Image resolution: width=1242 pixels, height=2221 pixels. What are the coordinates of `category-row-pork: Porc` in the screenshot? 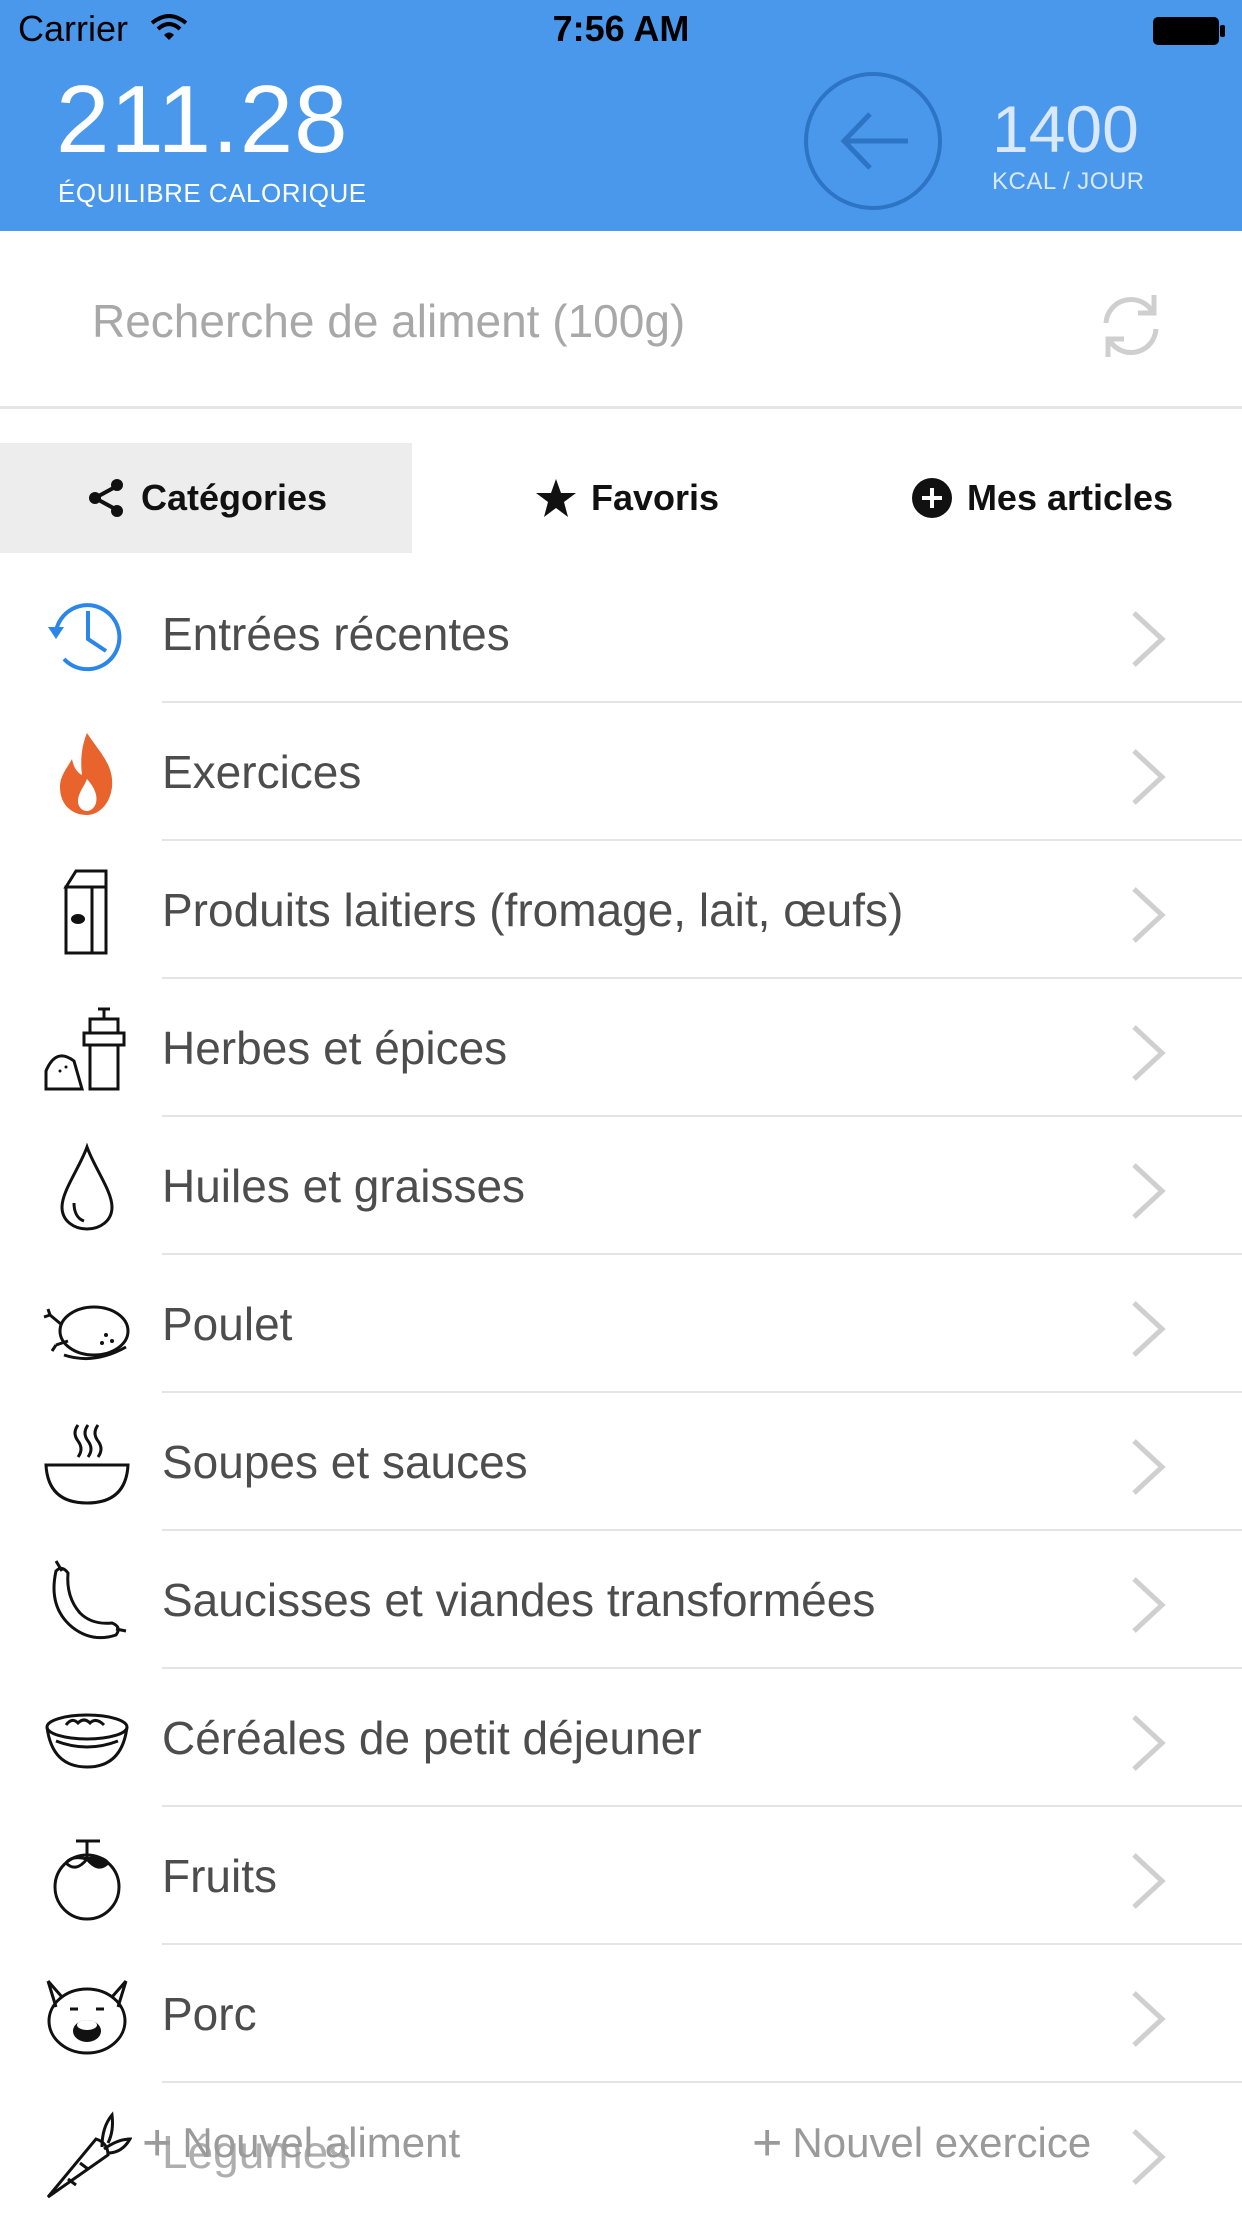 It's located at (621, 2014).